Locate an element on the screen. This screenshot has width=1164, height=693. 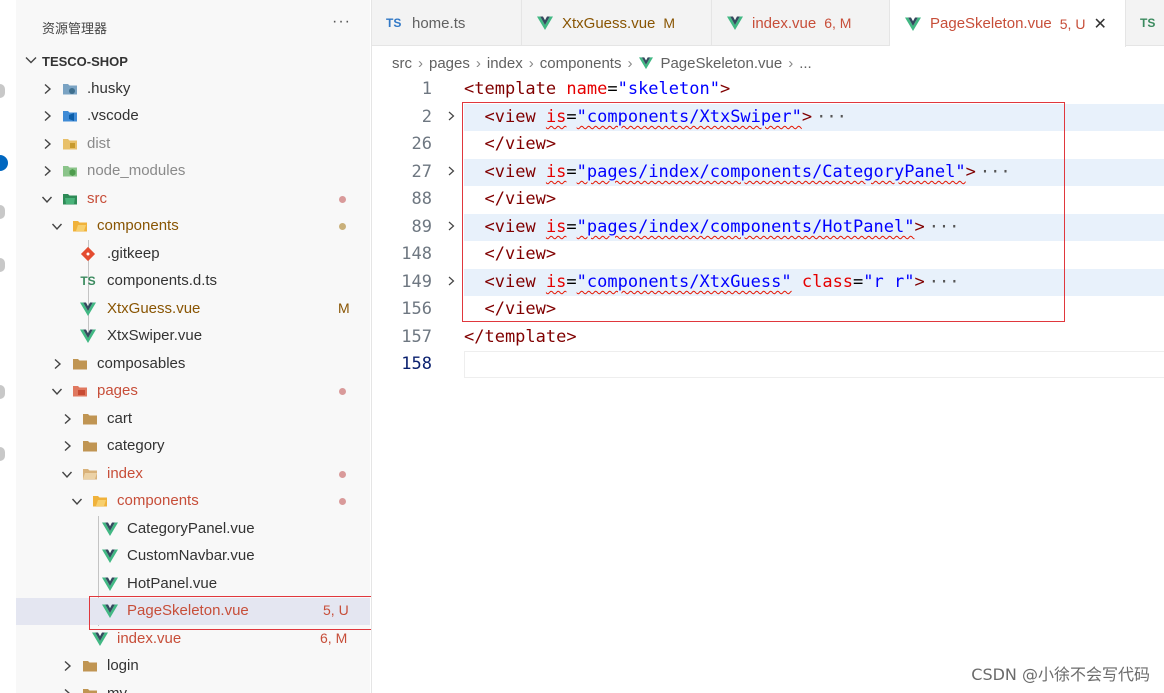
tree-item-components: components is located at coordinates (193, 226).